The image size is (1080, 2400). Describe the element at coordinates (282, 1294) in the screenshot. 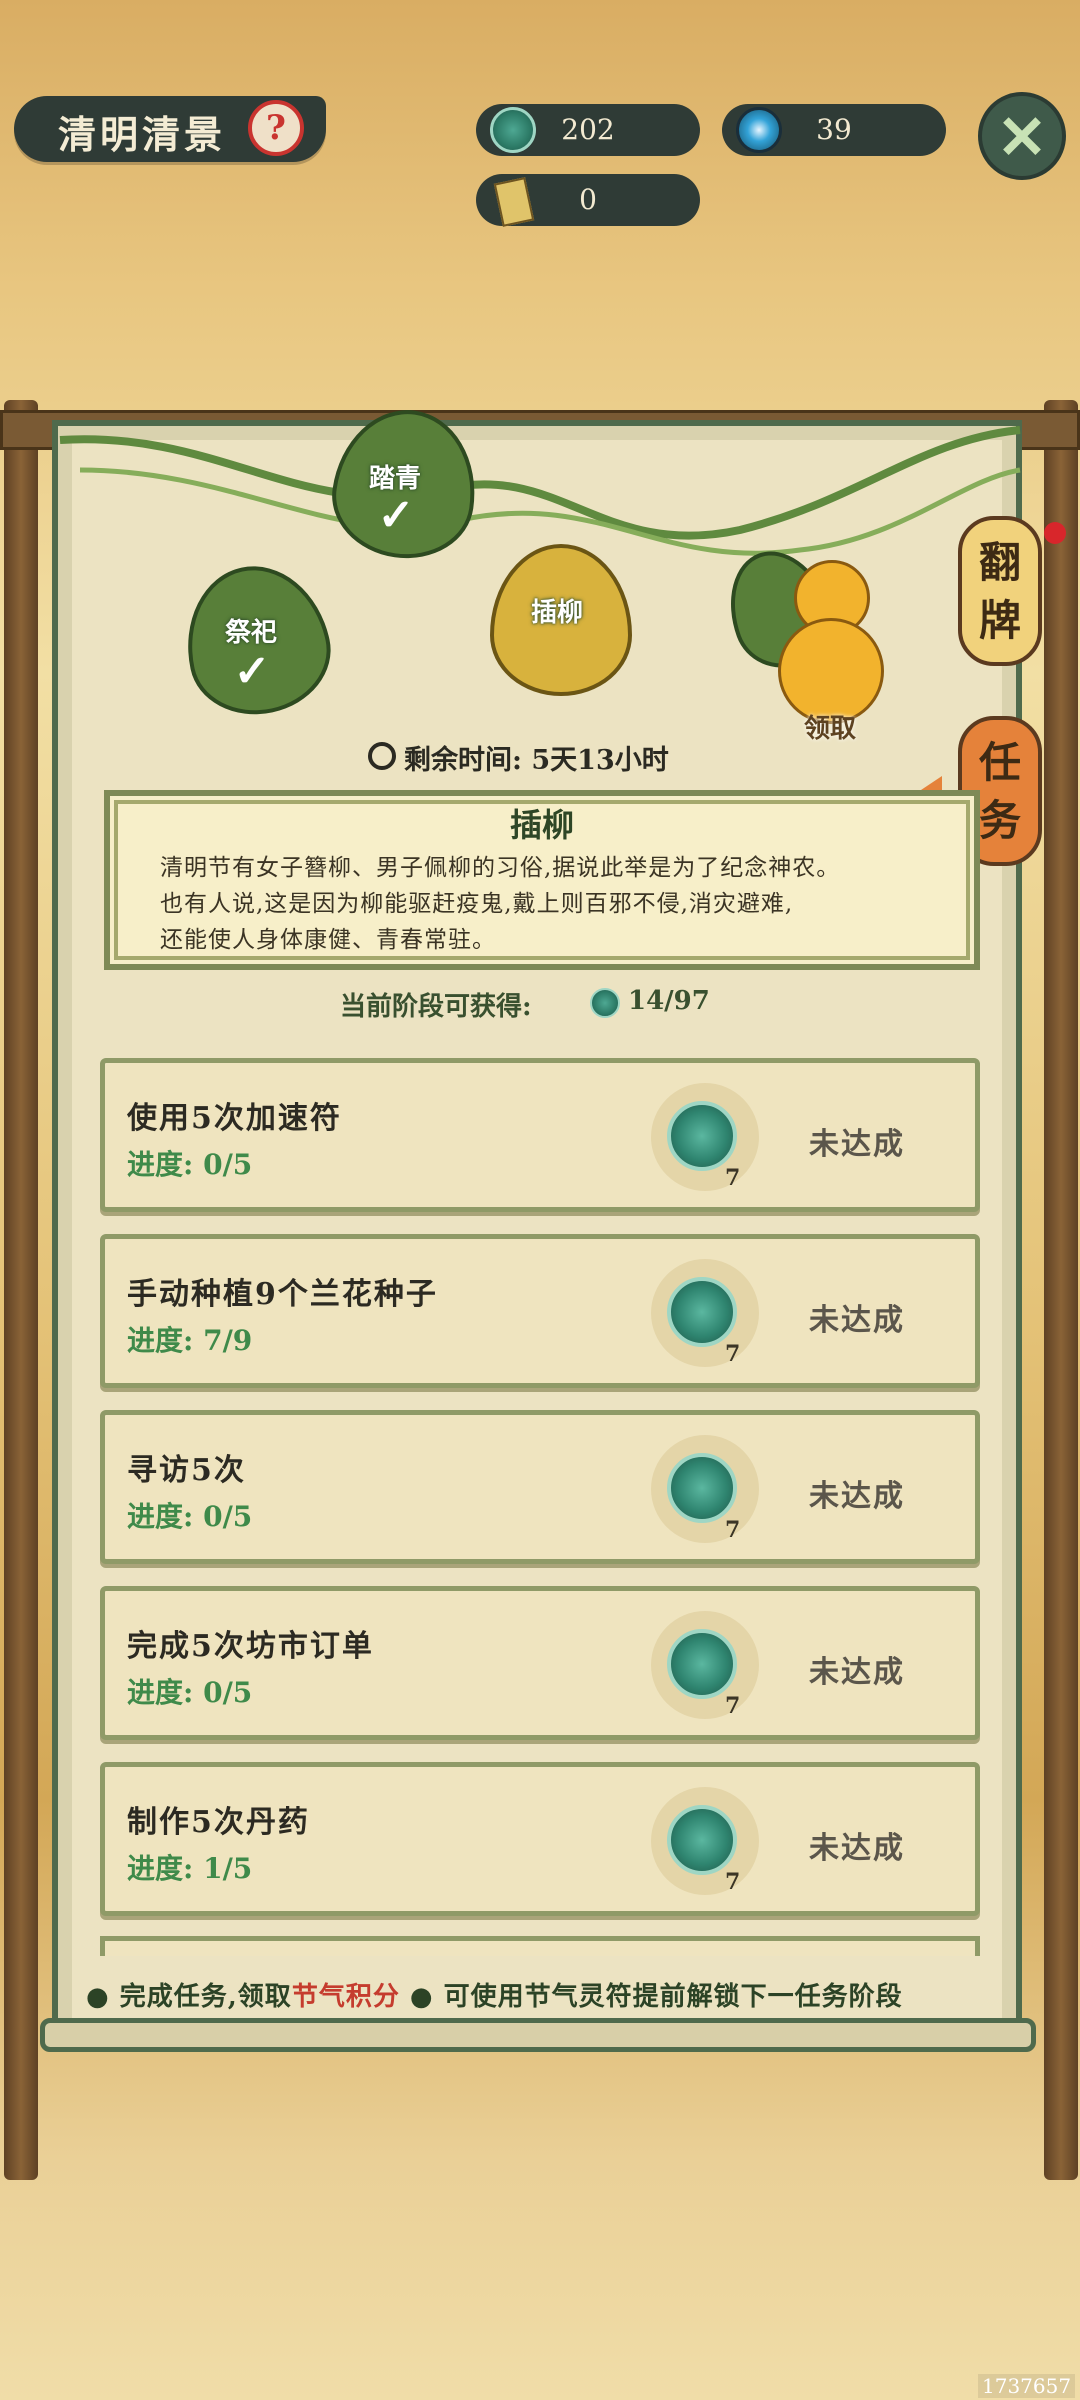

I see `task-name: 手动种植9个兰花种子` at that location.